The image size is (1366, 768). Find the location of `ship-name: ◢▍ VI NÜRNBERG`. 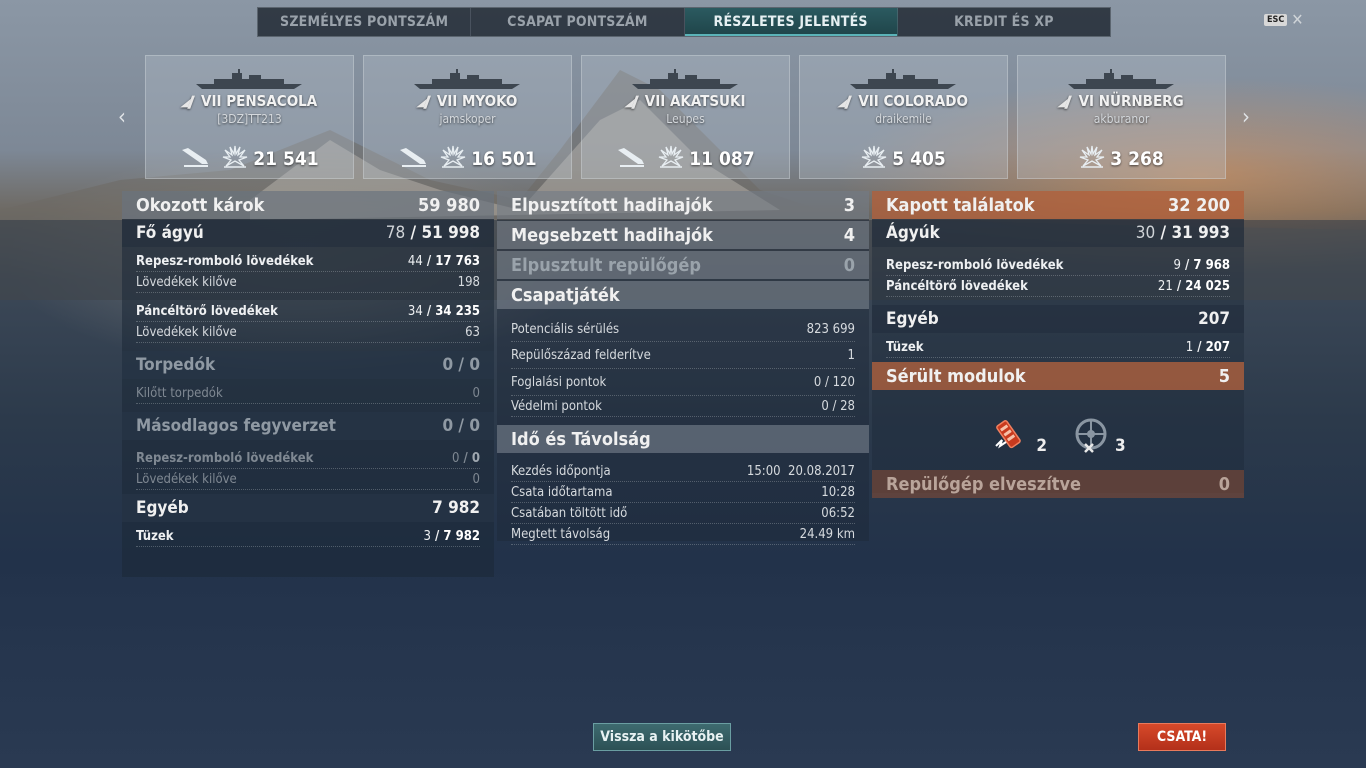

ship-name: ◢▍ VI NÜRNBERG is located at coordinates (1121, 101).